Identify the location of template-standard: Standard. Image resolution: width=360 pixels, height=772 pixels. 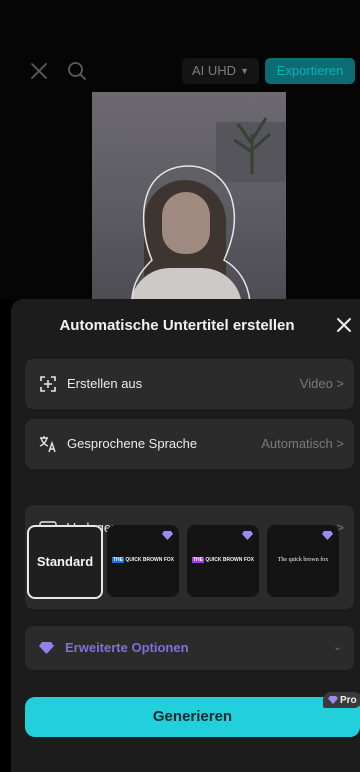
(65, 562).